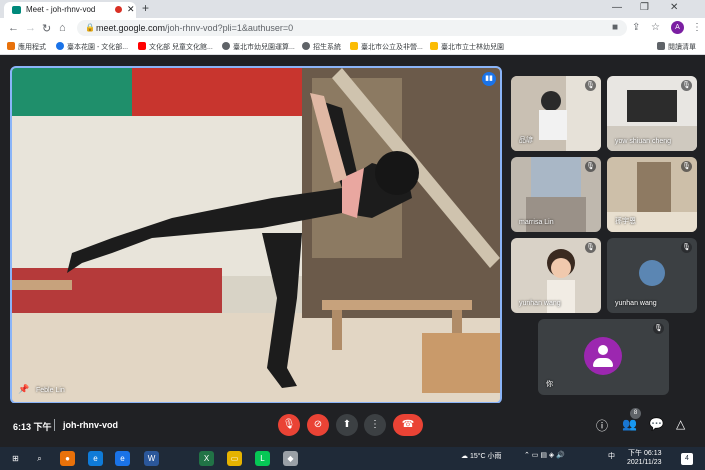  Describe the element at coordinates (652, 113) in the screenshot. I see `participant-tile: 🎙 yow shiuan cheng` at that location.